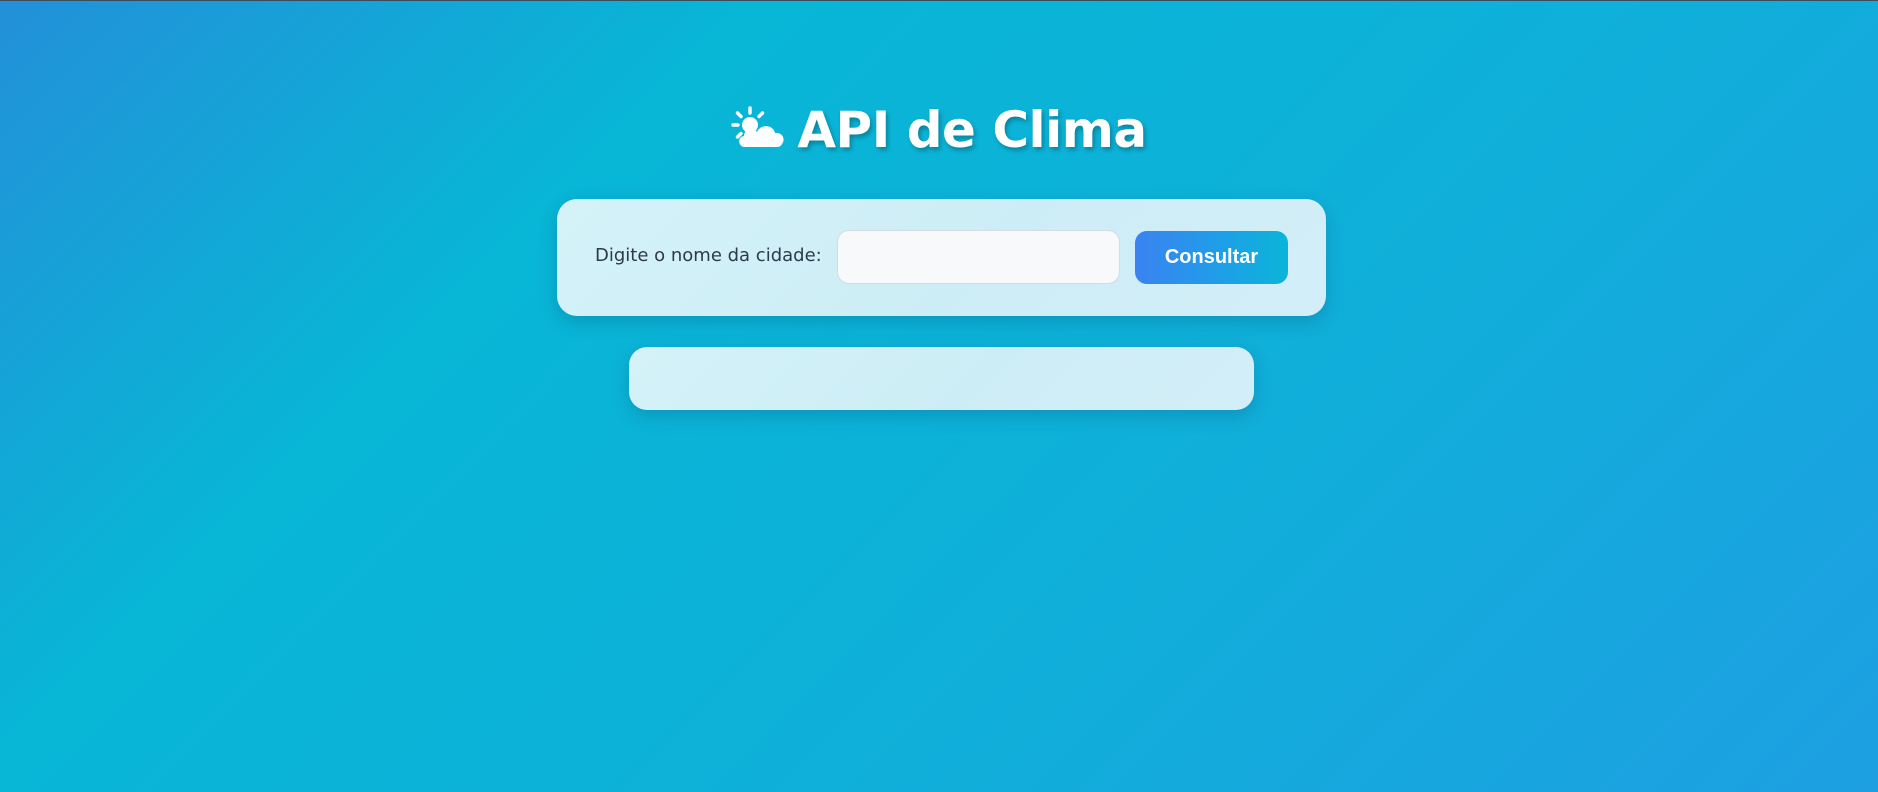  I want to click on weather-result-panel, so click(941, 378).